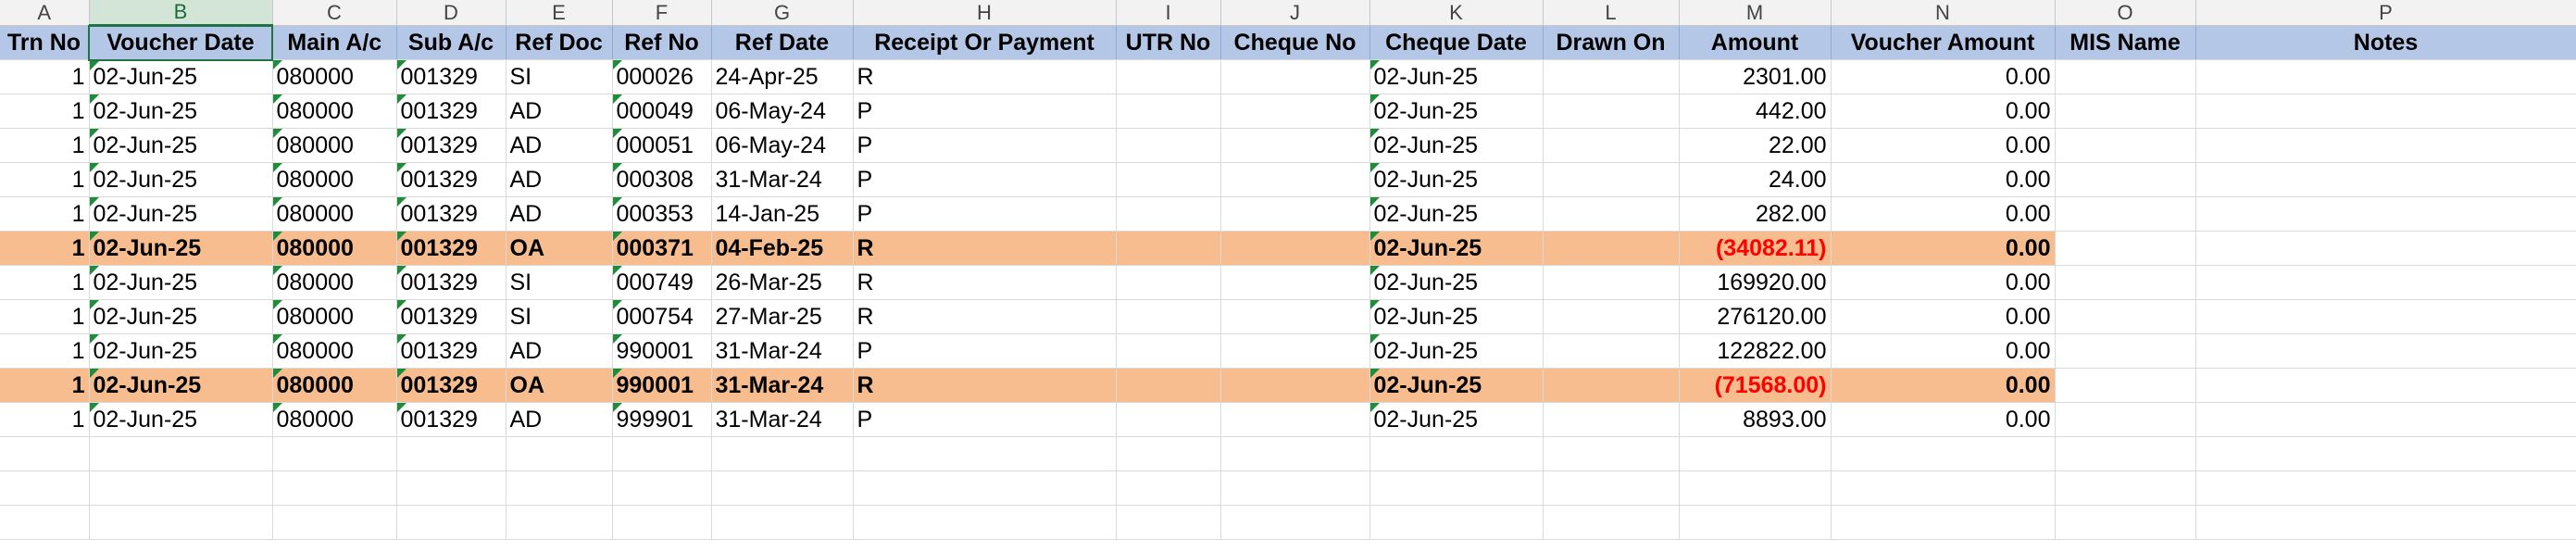 The height and width of the screenshot is (552, 2576). Describe the element at coordinates (181, 42) in the screenshot. I see `header-cell: Voucher Date` at that location.